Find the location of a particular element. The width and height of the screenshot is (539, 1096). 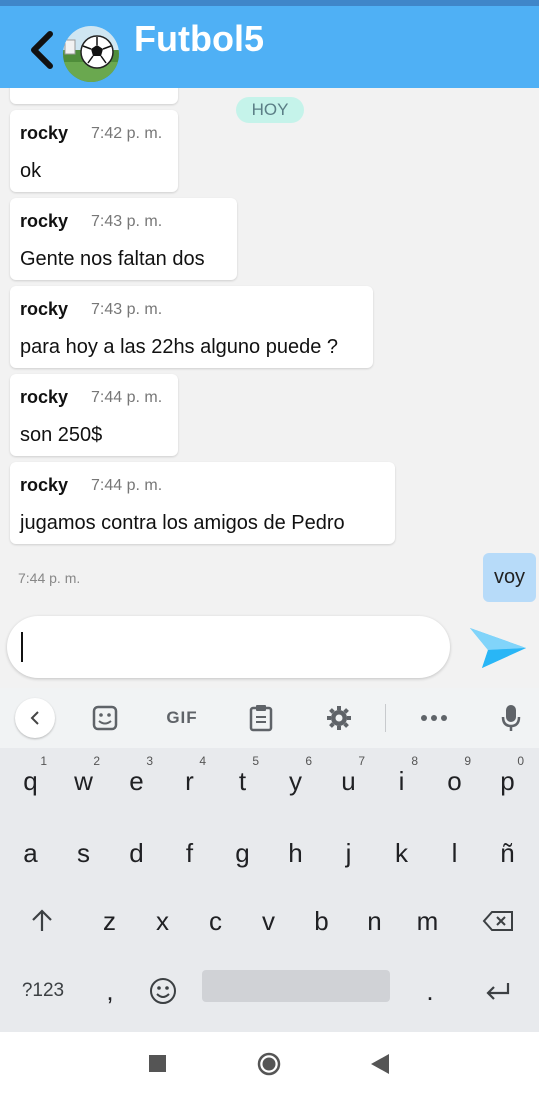

key: l is located at coordinates (454, 853).